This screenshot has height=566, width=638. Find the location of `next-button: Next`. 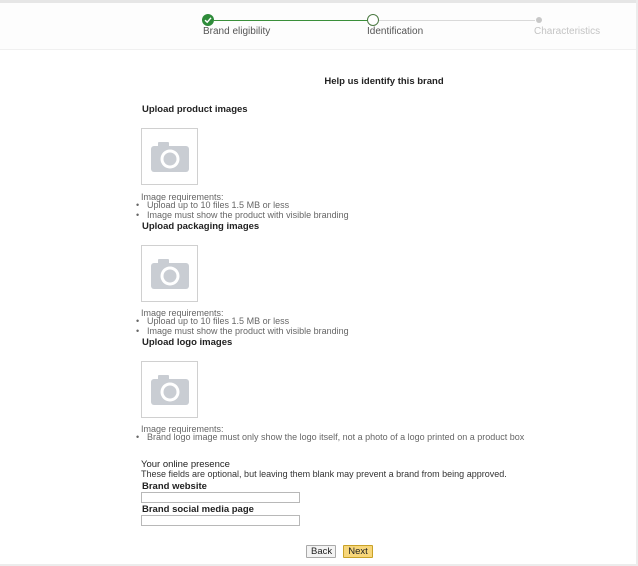

next-button: Next is located at coordinates (358, 551).